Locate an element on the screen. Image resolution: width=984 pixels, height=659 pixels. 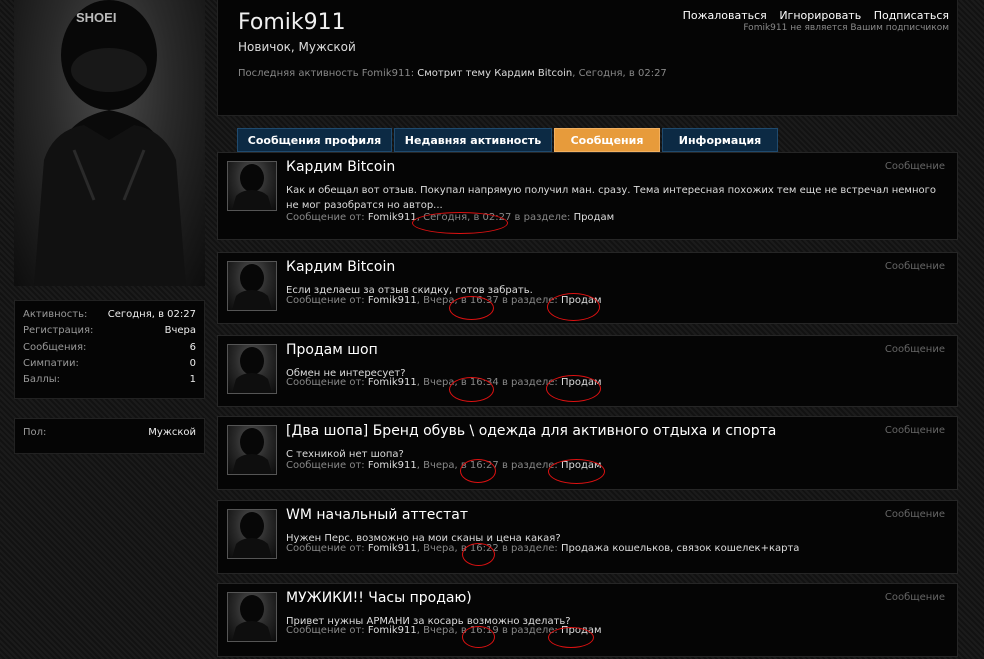
subscription-note: Fomik911 не является Вашим подписчиком is located at coordinates (846, 28).